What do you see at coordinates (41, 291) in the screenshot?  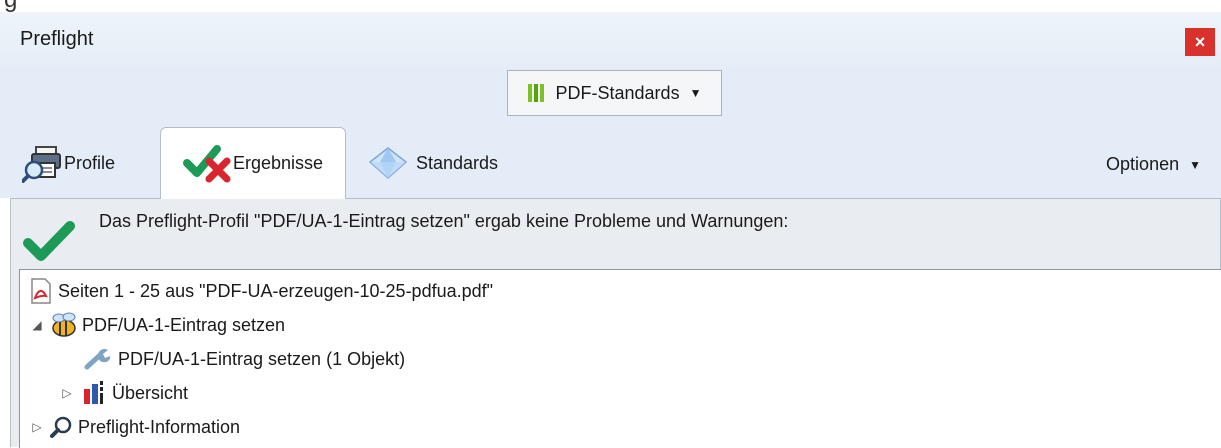 I see `pdf-file-icon` at bounding box center [41, 291].